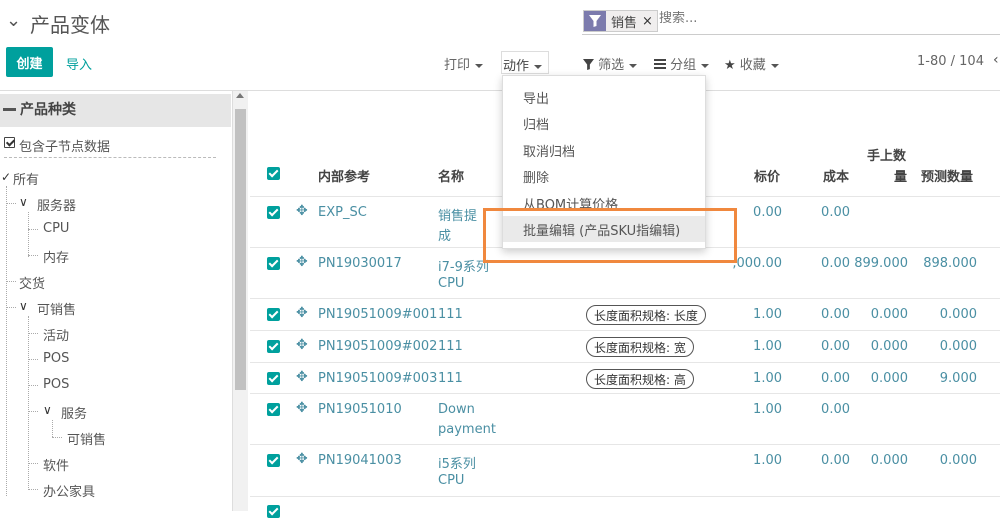 The width and height of the screenshot is (1000, 518). I want to click on scroll-up-icon, so click(240, 95).